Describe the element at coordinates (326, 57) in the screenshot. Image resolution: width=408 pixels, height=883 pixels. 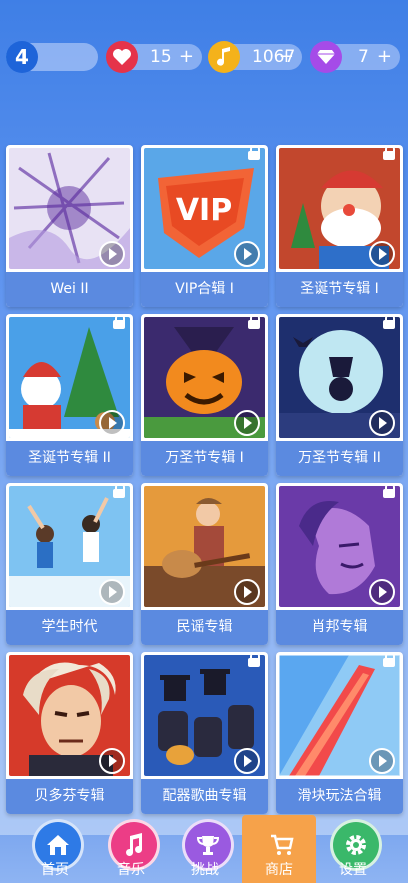
I see `diamond-icon` at that location.